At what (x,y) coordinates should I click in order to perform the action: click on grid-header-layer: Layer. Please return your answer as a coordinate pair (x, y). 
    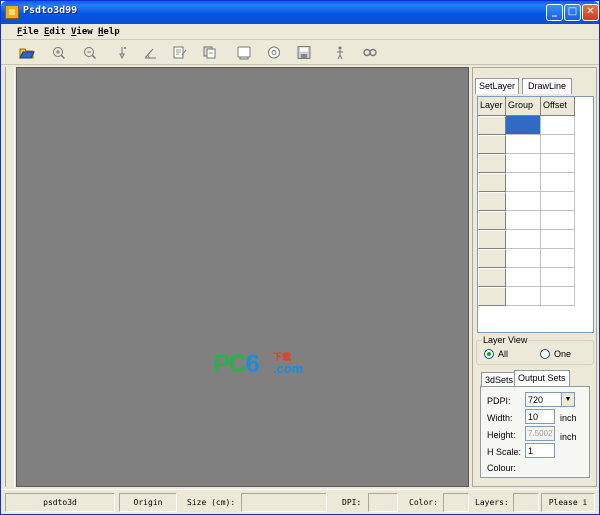
    Looking at the image, I should click on (492, 106).